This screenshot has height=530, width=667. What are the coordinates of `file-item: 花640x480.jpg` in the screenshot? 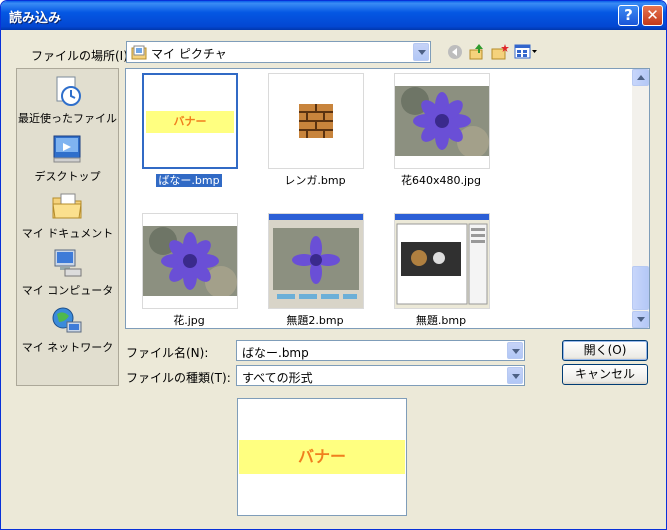 It's located at (441, 129).